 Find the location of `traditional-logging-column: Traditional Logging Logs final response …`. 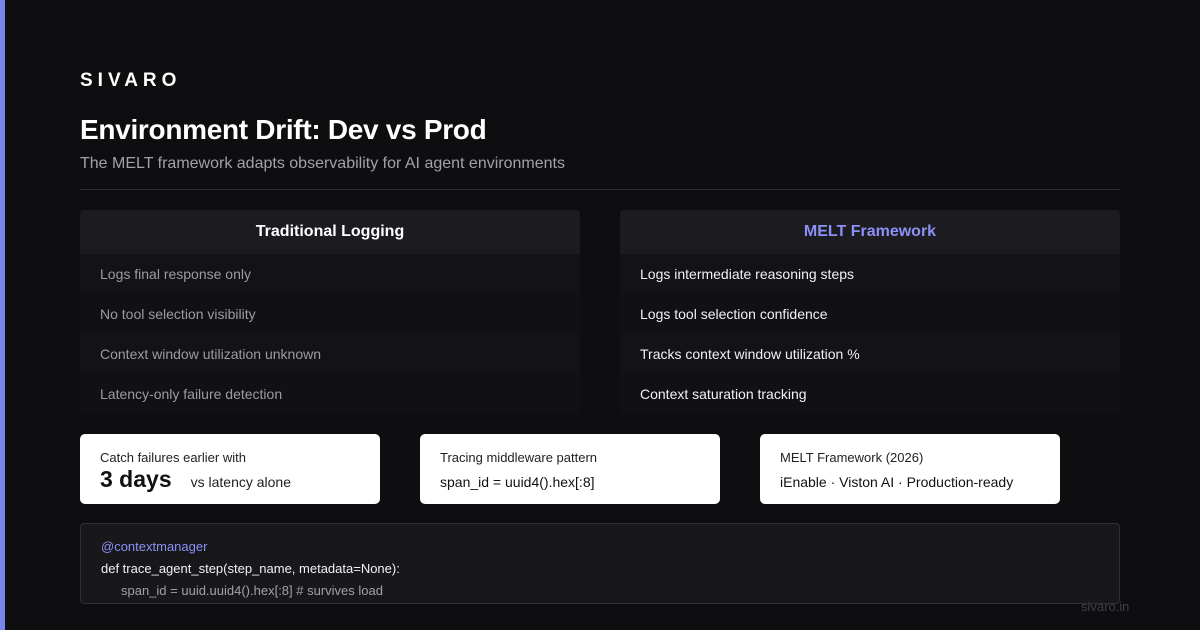

traditional-logging-column: Traditional Logging Logs final response … is located at coordinates (330, 312).